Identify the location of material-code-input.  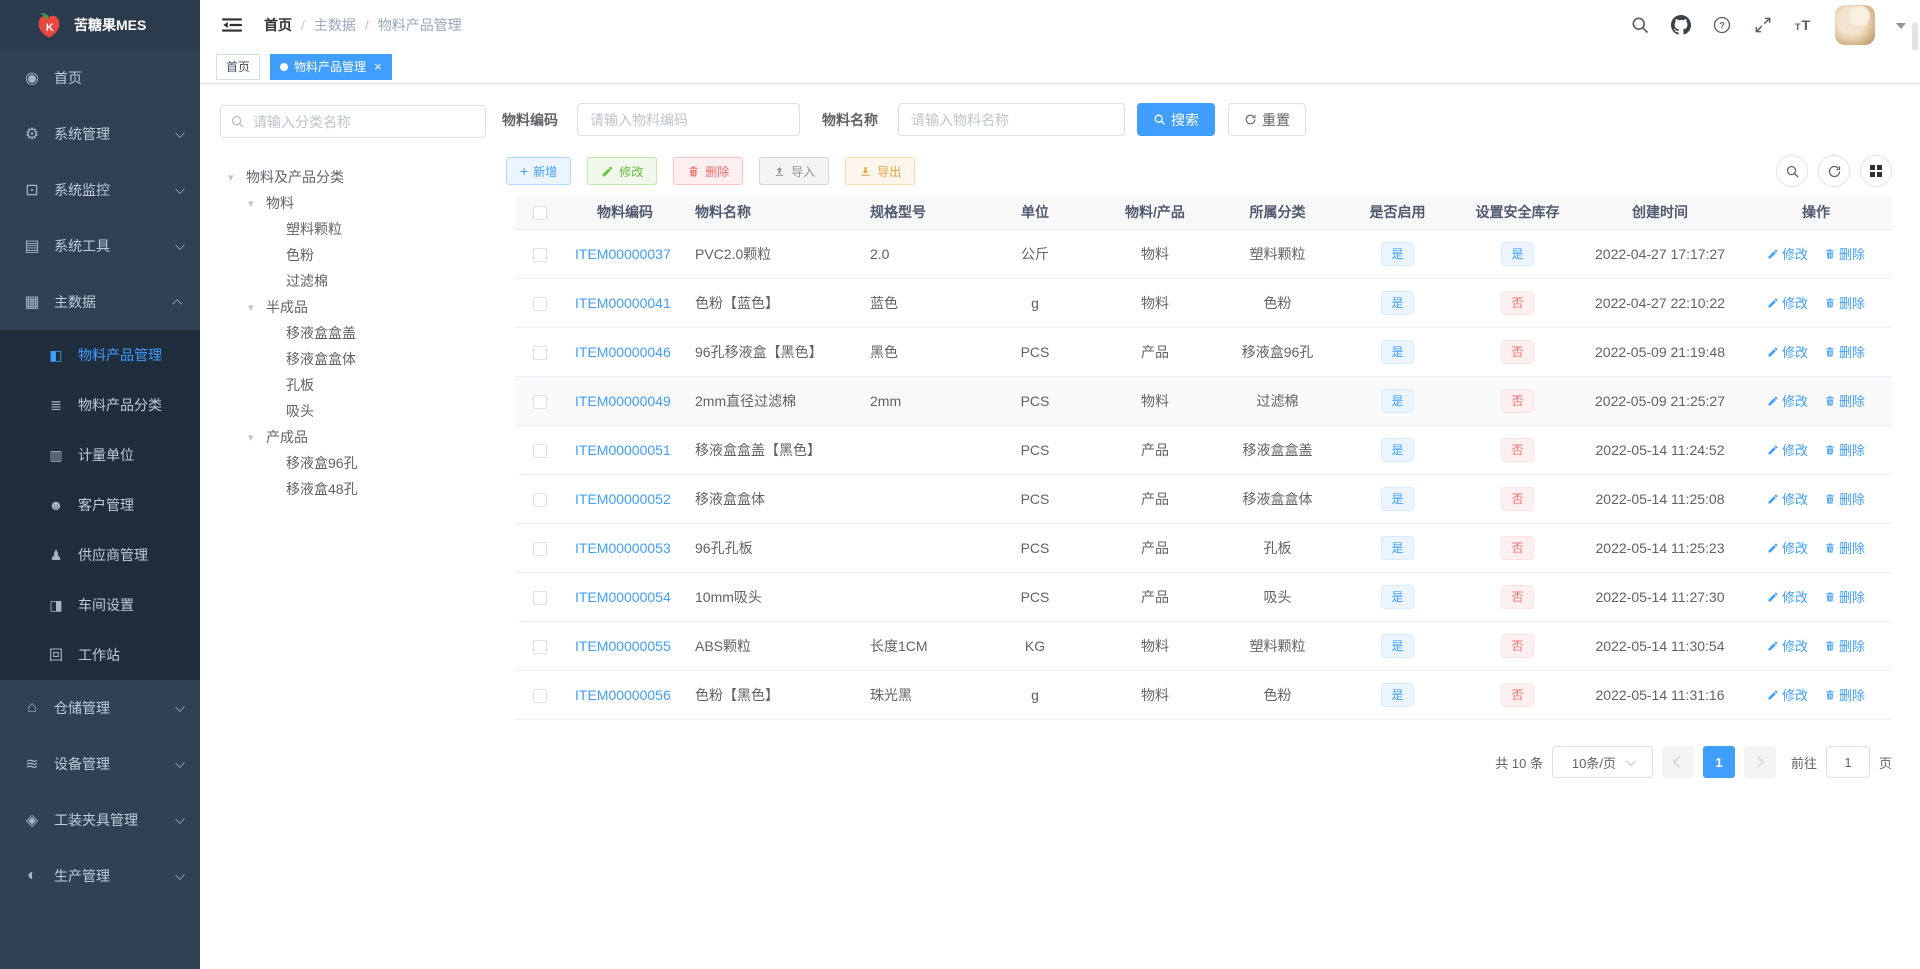
(688, 119).